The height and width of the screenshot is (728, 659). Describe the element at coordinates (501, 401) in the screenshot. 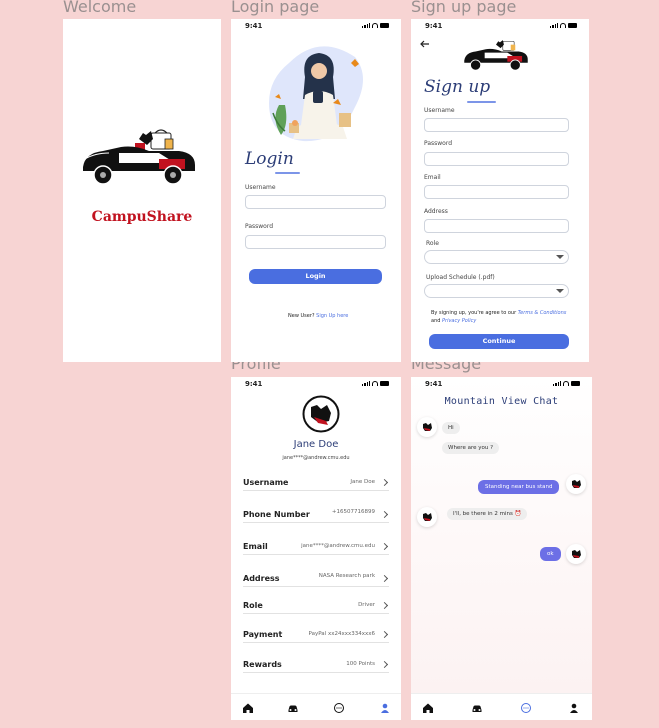

I see `chat-title: Mountain View Chat` at that location.